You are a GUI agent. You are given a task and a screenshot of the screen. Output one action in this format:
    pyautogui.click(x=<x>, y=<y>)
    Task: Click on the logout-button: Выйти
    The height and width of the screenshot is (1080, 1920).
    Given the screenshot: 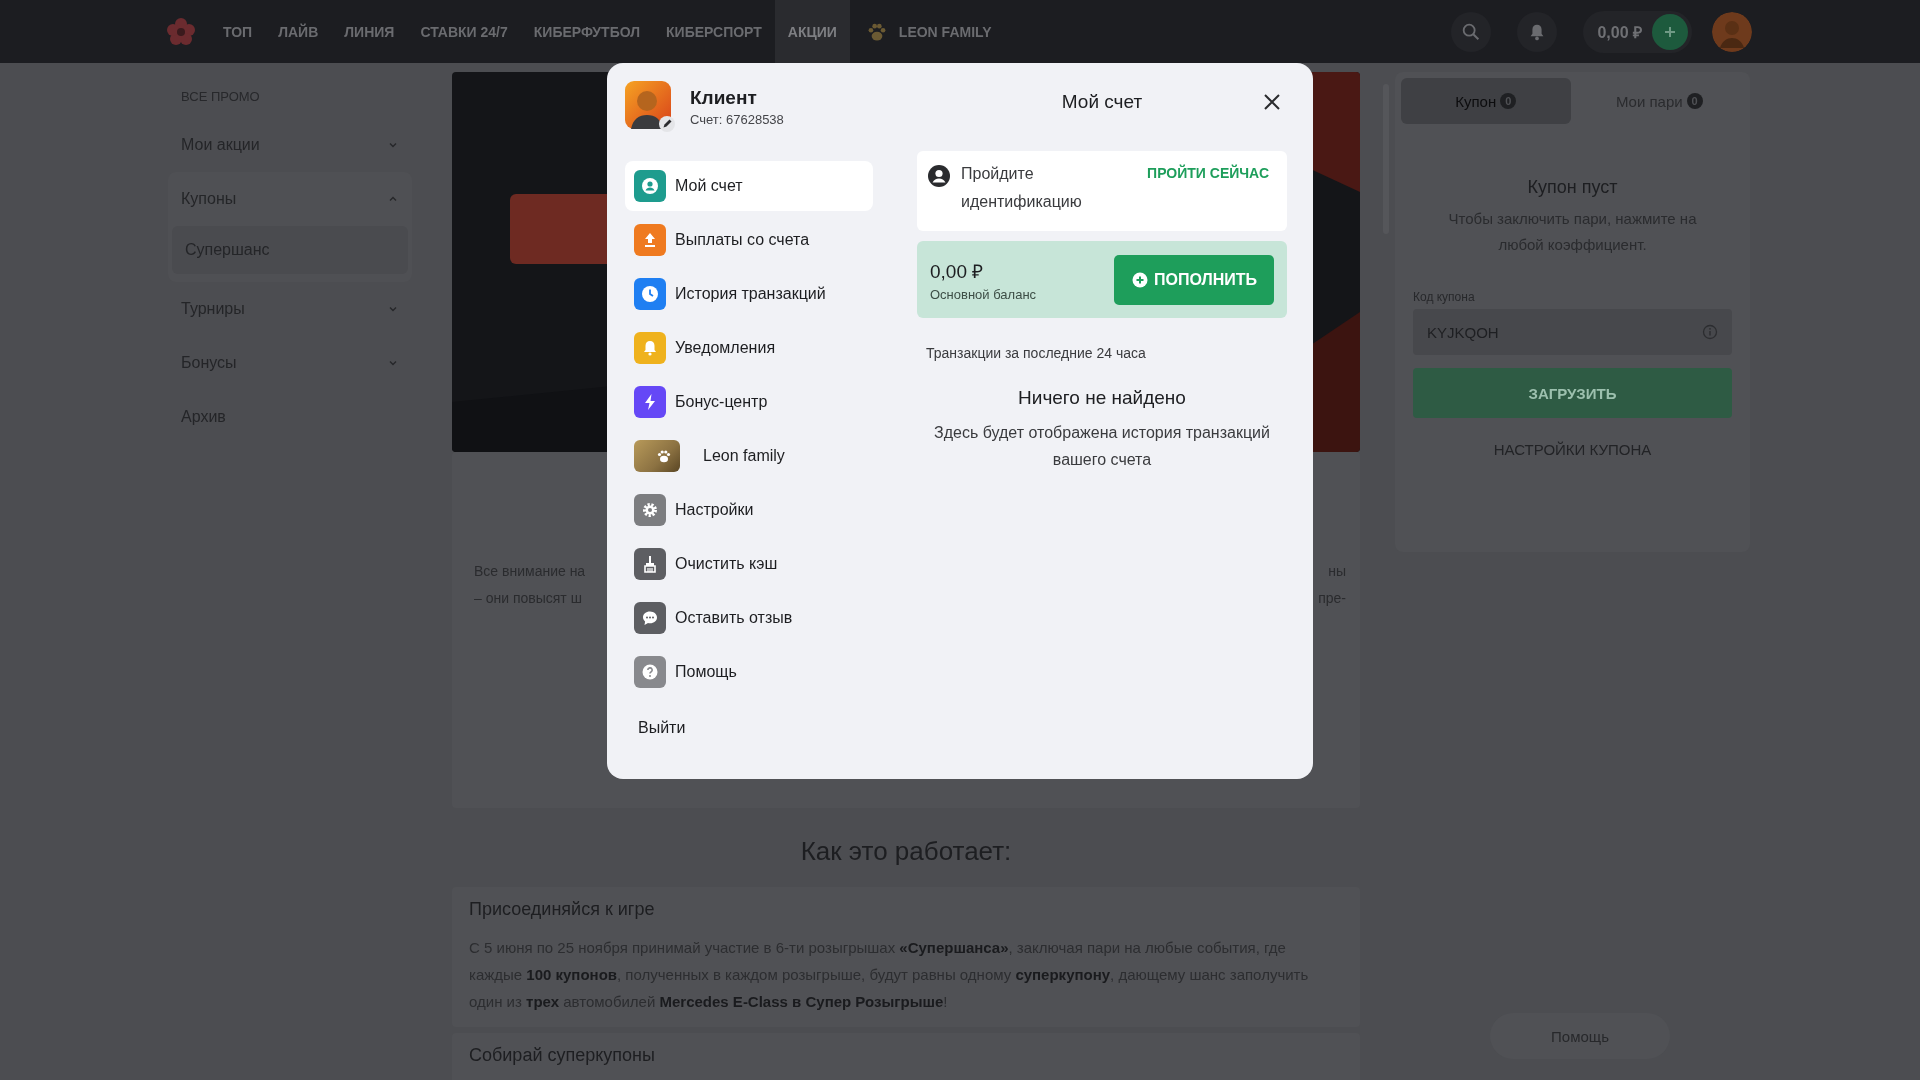 What is the action you would take?
    pyautogui.click(x=662, y=728)
    